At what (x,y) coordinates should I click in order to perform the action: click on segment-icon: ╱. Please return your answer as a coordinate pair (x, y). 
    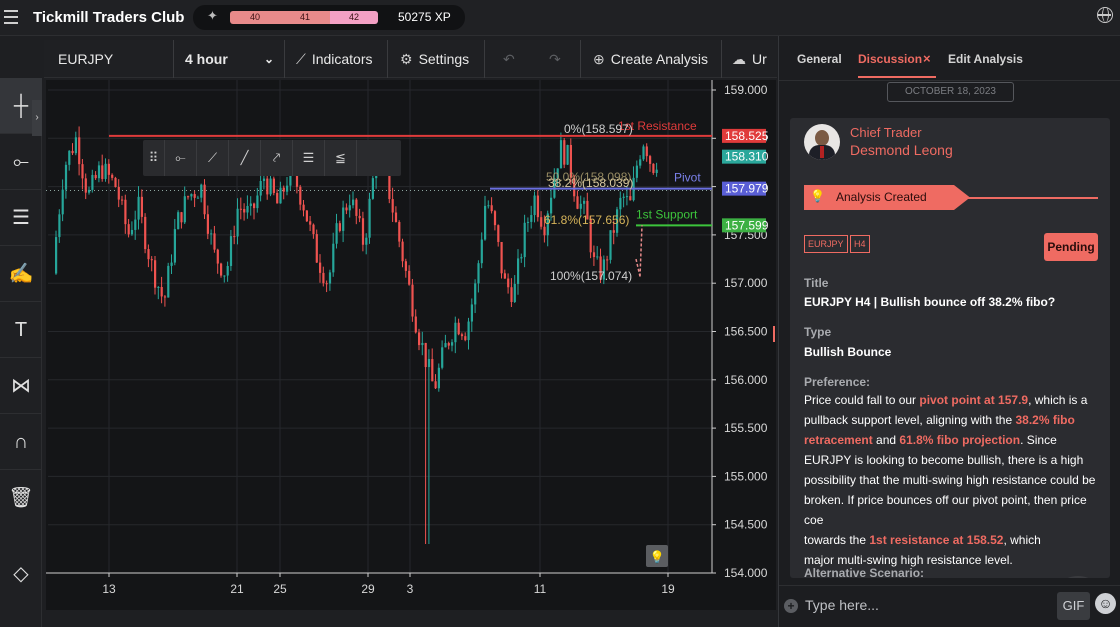
    Looking at the image, I should click on (245, 158).